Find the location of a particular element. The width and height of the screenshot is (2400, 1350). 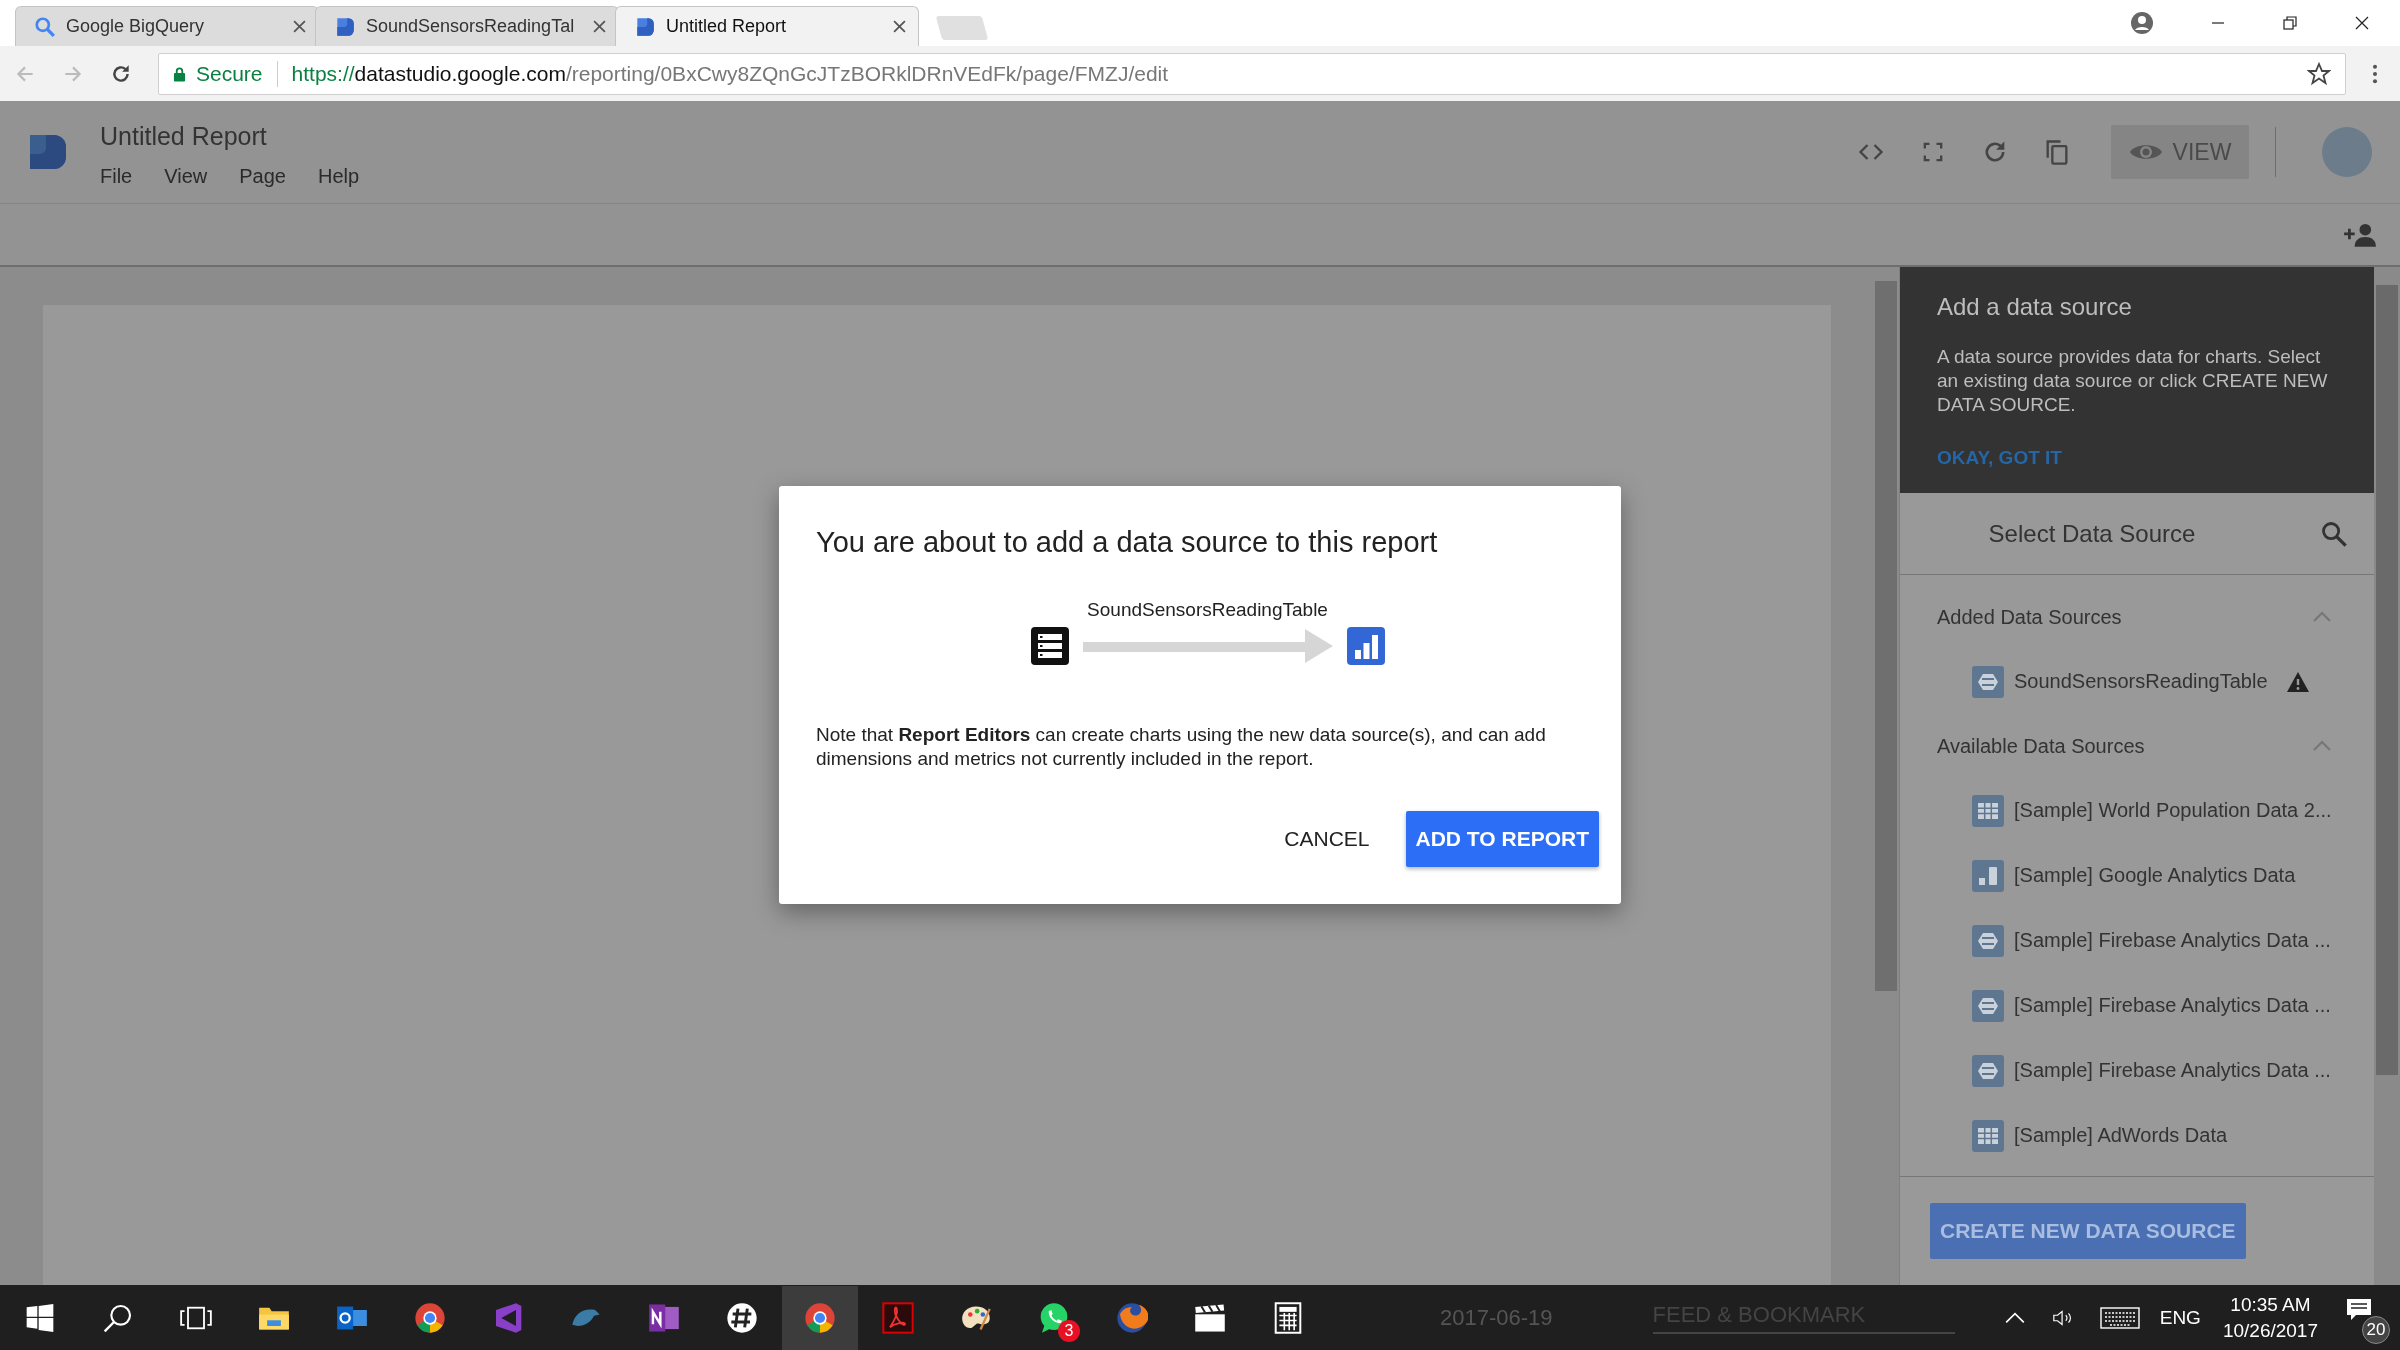

notification-badge: 3 is located at coordinates (1069, 1330).